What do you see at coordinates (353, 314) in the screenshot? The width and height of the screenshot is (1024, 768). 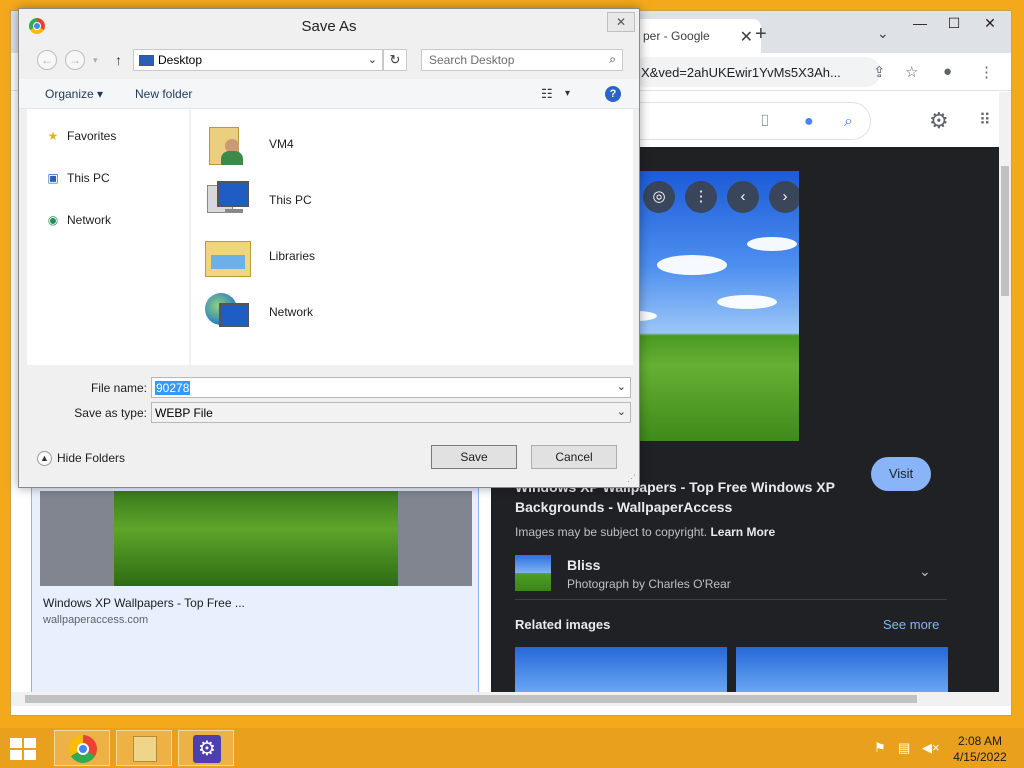 I see `file-item-network: Network` at bounding box center [353, 314].